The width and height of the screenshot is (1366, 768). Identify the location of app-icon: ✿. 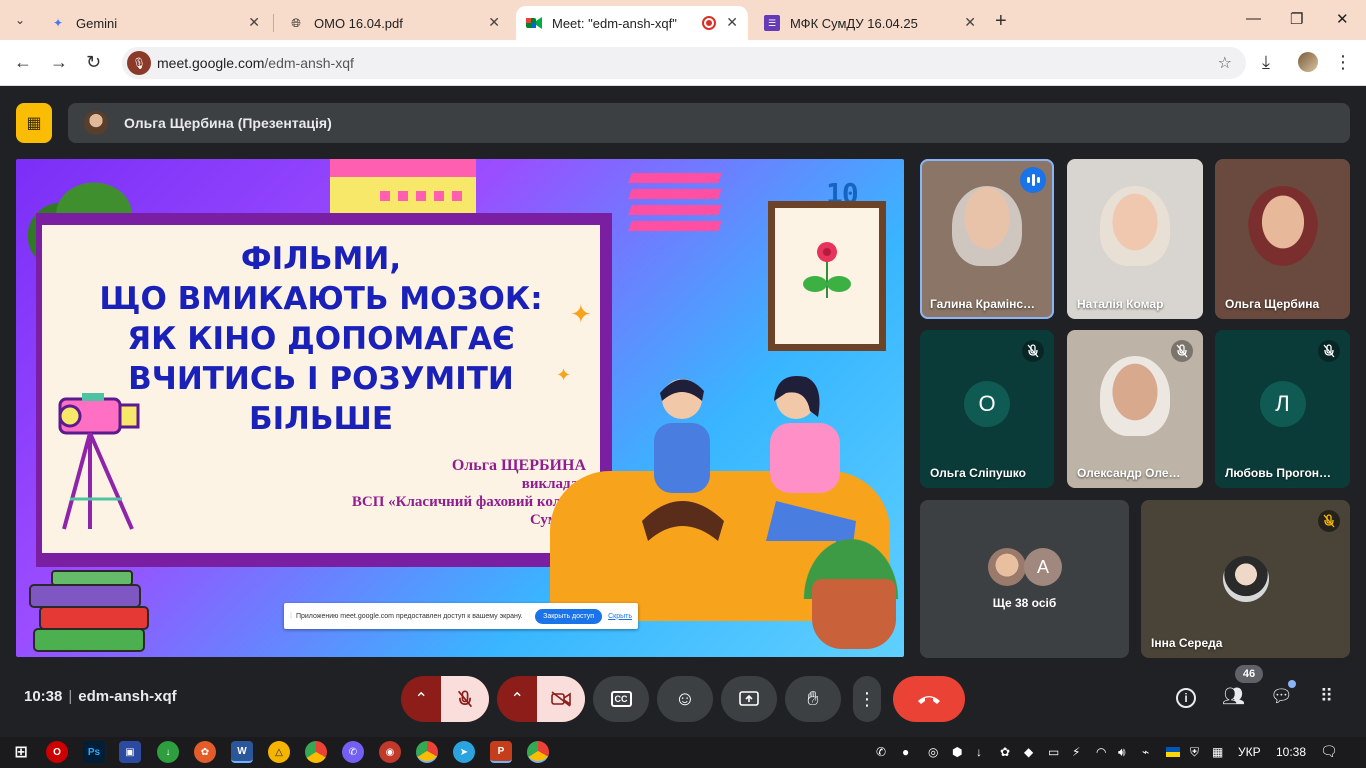
(205, 752).